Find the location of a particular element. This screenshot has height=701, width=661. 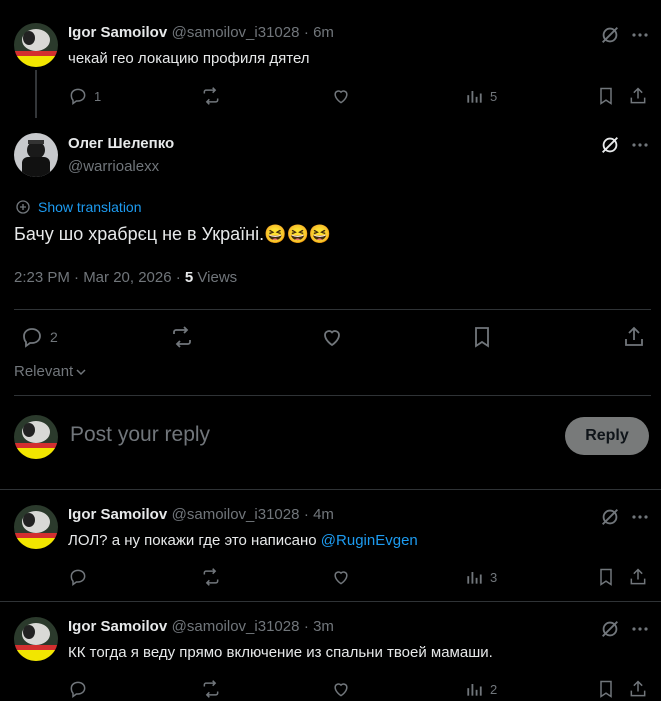

timestamp: · 6m is located at coordinates (319, 32).